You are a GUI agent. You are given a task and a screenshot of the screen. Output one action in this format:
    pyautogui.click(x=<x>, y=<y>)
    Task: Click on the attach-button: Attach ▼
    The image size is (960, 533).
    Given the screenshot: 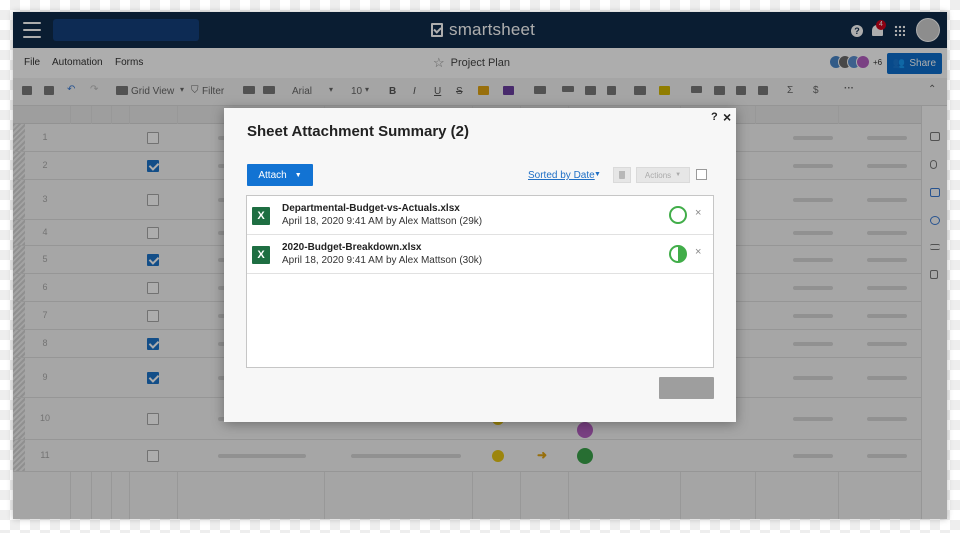 What is the action you would take?
    pyautogui.click(x=280, y=175)
    